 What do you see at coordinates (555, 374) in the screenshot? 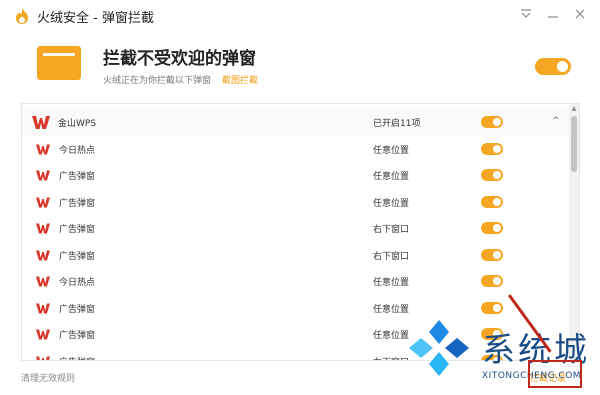
I see `annotation-highlight-box` at bounding box center [555, 374].